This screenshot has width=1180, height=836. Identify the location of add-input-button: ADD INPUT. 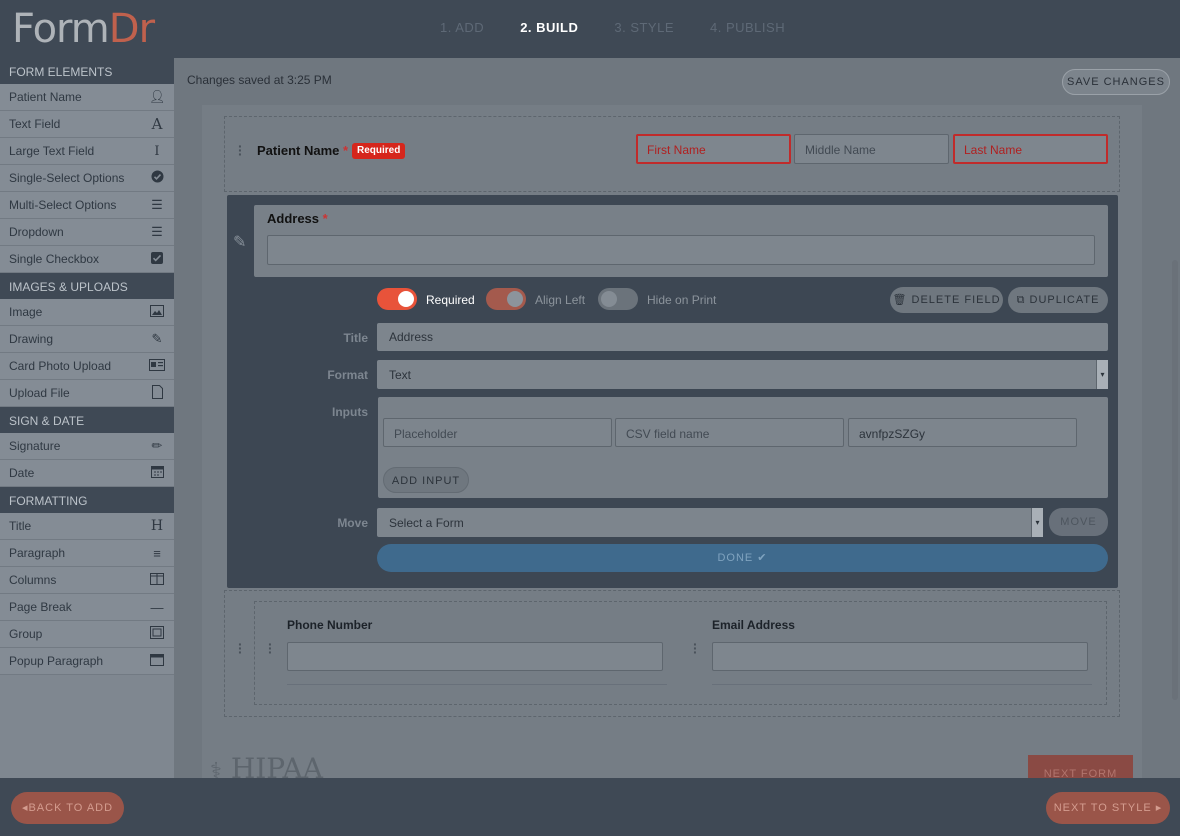
(426, 480).